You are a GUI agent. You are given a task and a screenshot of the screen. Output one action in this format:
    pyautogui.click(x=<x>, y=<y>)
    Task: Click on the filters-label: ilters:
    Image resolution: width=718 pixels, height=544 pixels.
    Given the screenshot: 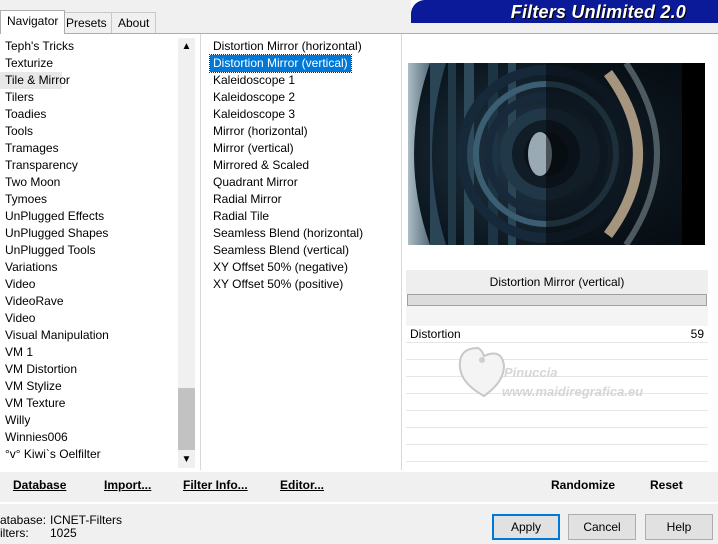 What is the action you would take?
    pyautogui.click(x=14, y=533)
    